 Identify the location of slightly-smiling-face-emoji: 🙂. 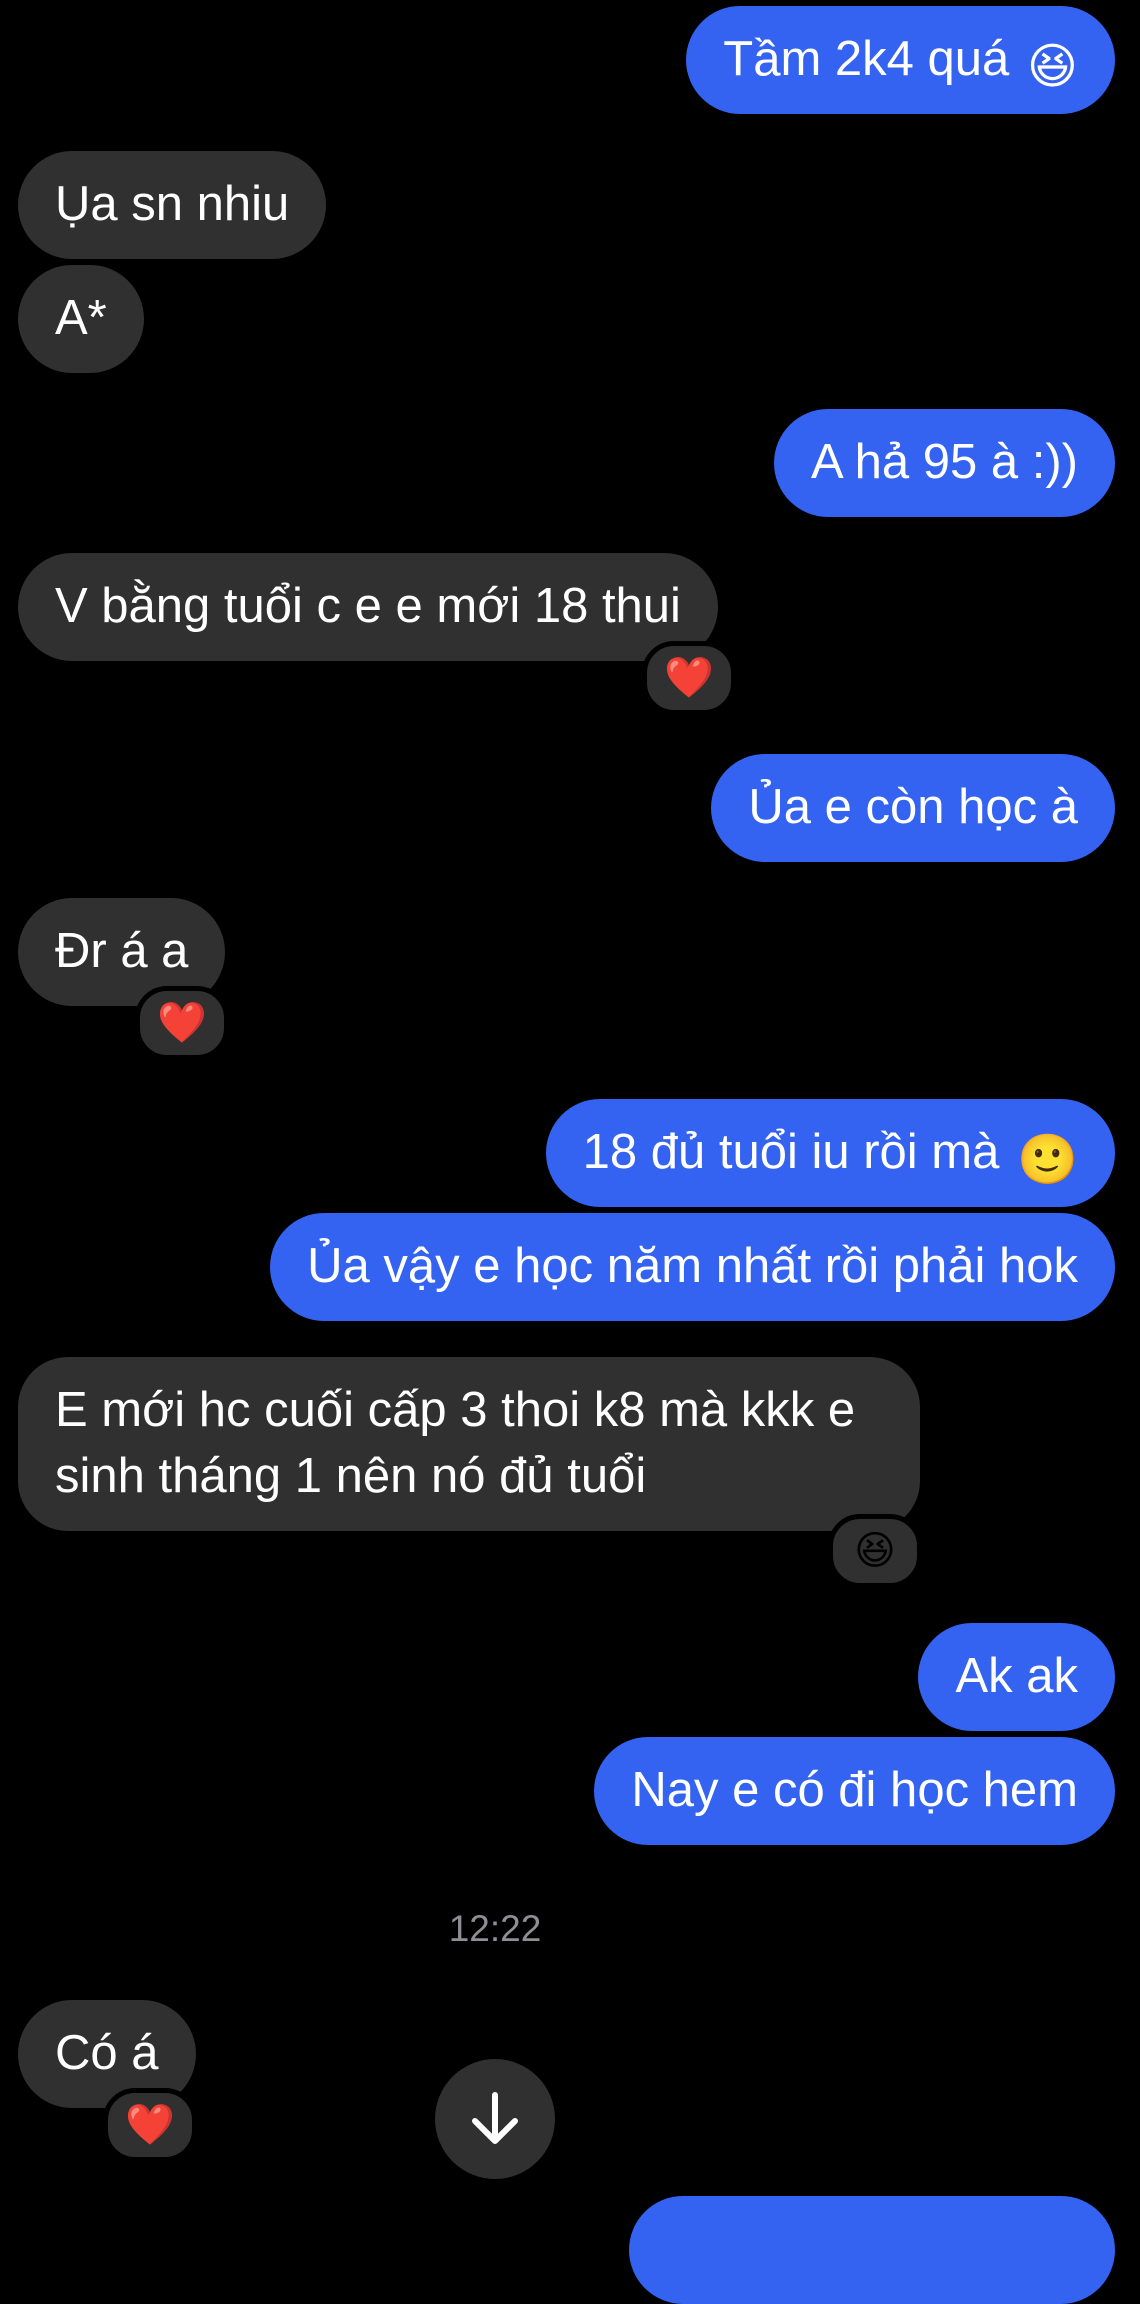
(1047, 1160).